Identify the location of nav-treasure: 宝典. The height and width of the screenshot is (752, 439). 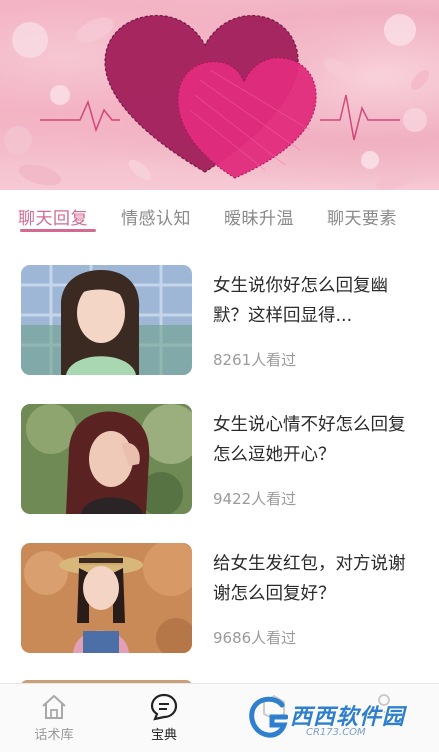
(164, 718).